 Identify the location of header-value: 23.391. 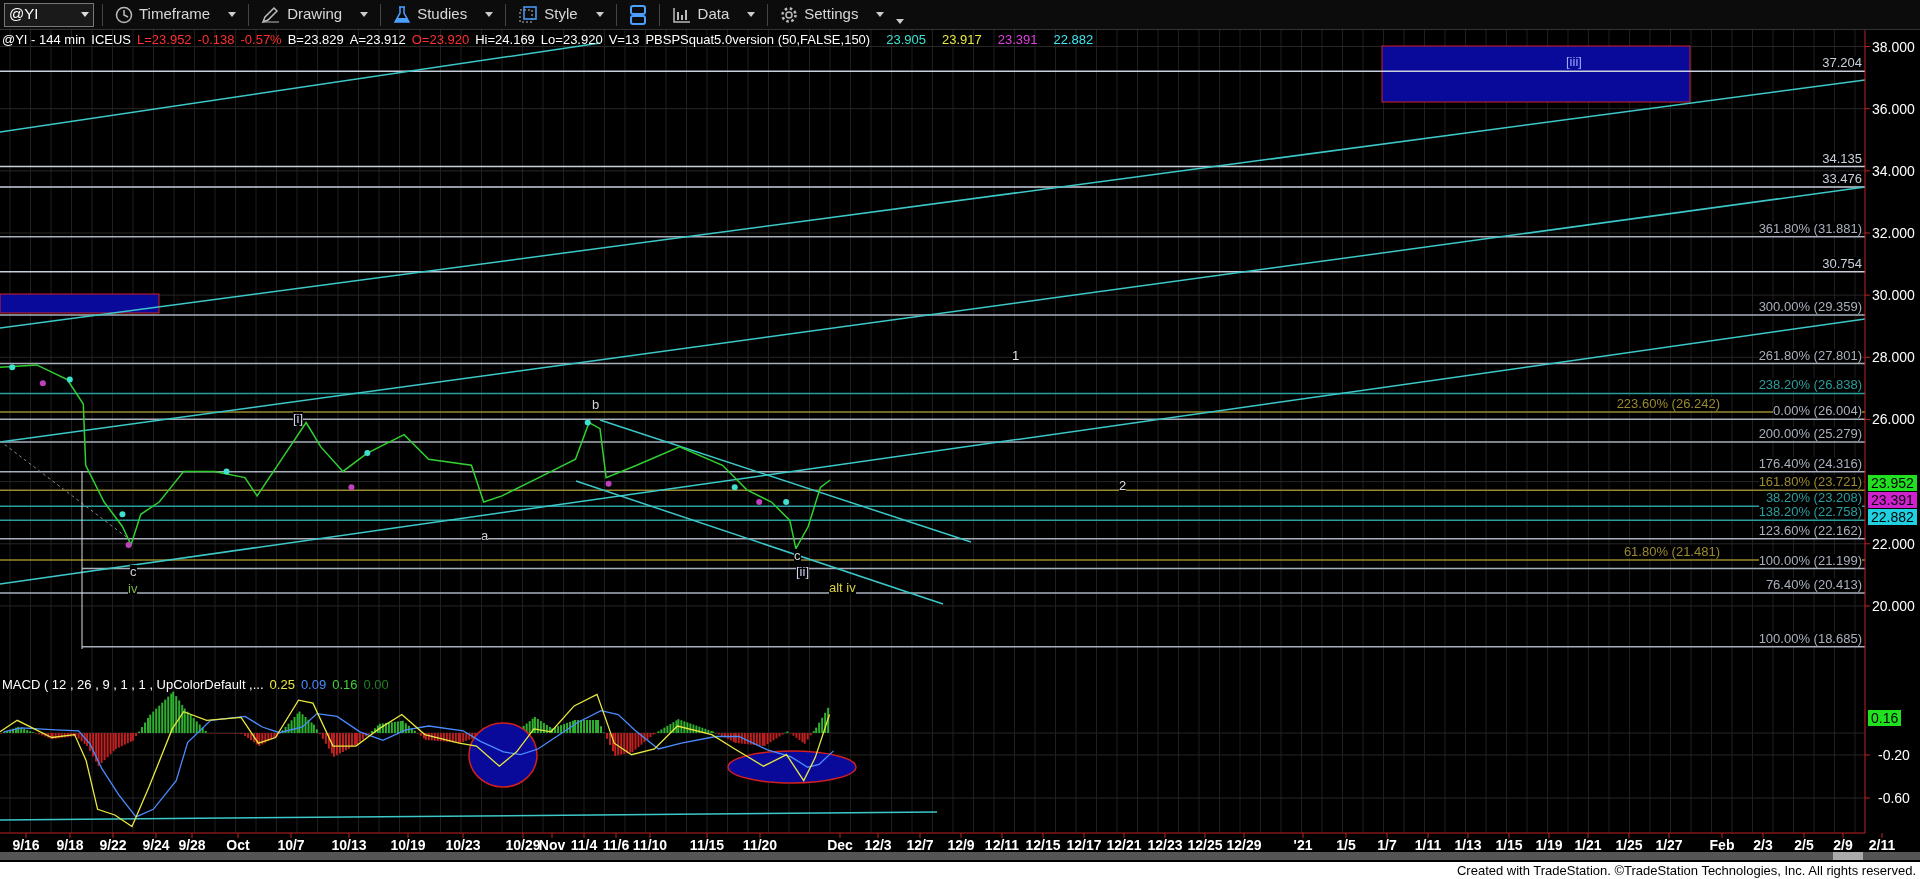
(1017, 39).